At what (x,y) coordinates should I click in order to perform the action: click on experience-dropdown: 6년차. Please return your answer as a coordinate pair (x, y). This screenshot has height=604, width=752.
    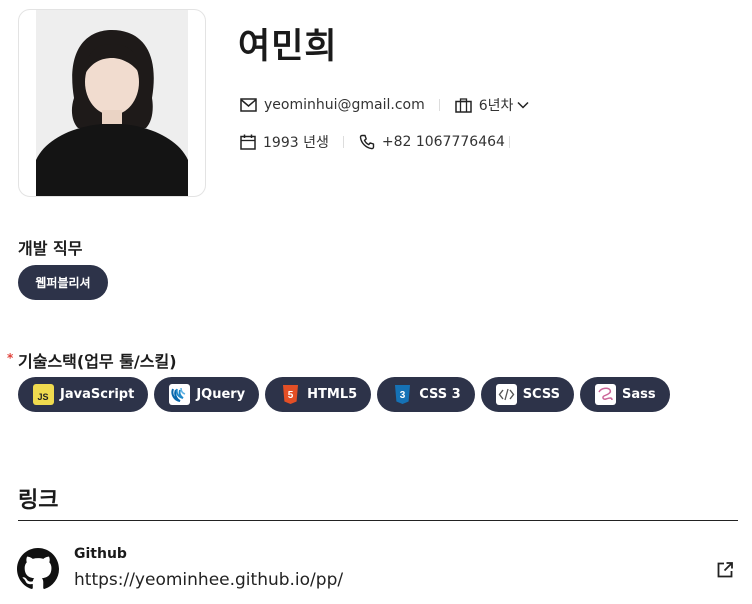
    Looking at the image, I should click on (492, 105).